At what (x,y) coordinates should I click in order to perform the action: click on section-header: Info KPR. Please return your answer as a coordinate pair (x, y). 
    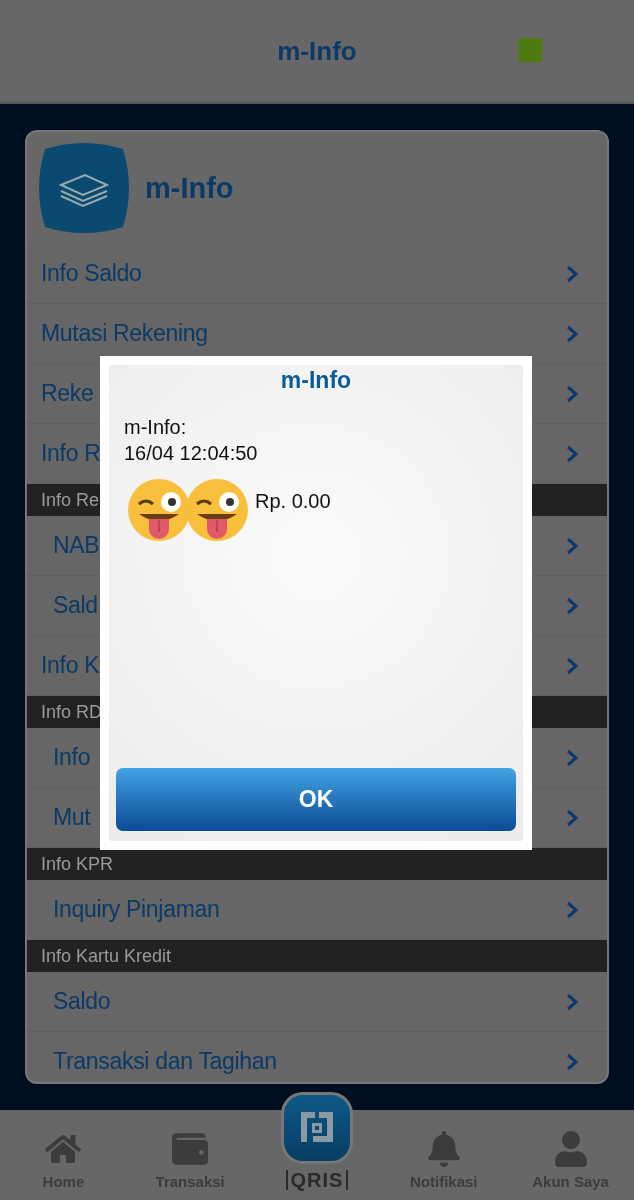
    Looking at the image, I should click on (317, 864).